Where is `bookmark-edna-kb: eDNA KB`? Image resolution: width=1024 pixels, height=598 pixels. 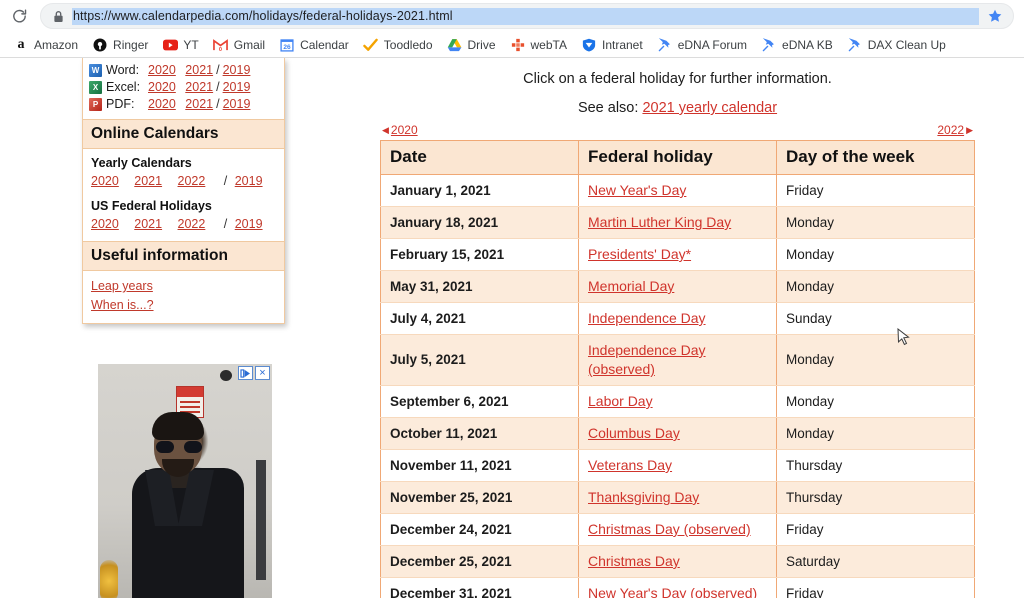 bookmark-edna-kb: eDNA KB is located at coordinates (797, 45).